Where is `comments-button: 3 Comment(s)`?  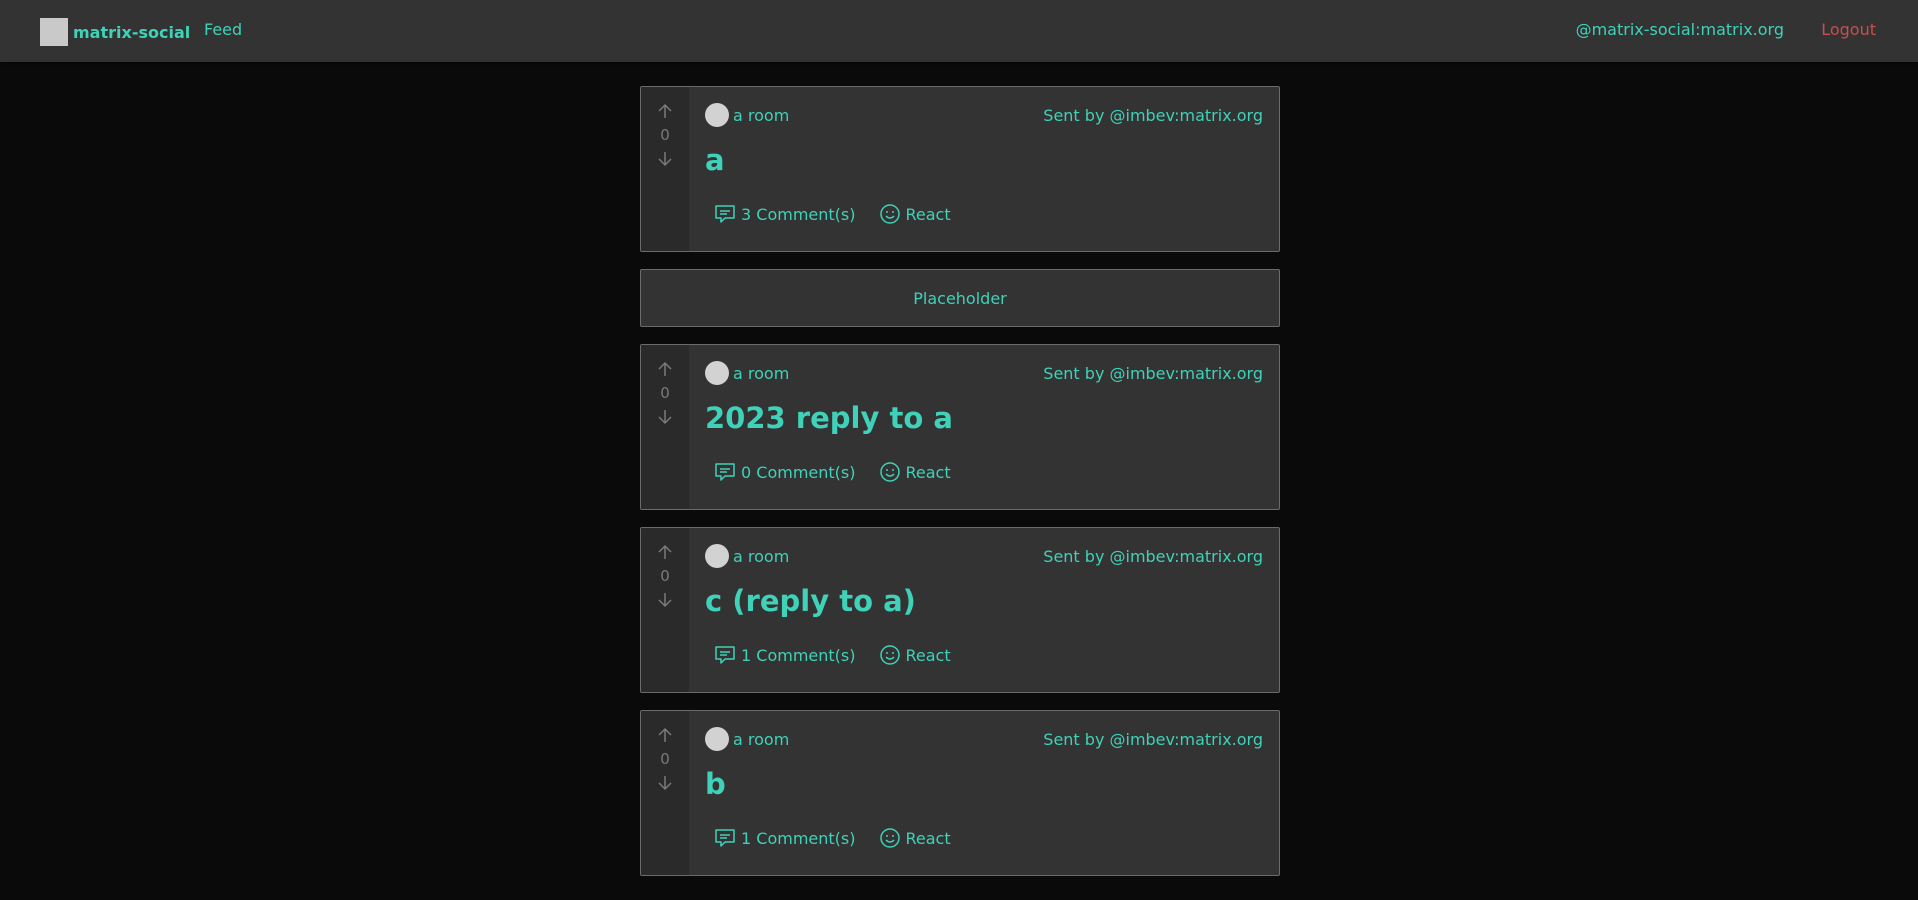 comments-button: 3 Comment(s) is located at coordinates (784, 214).